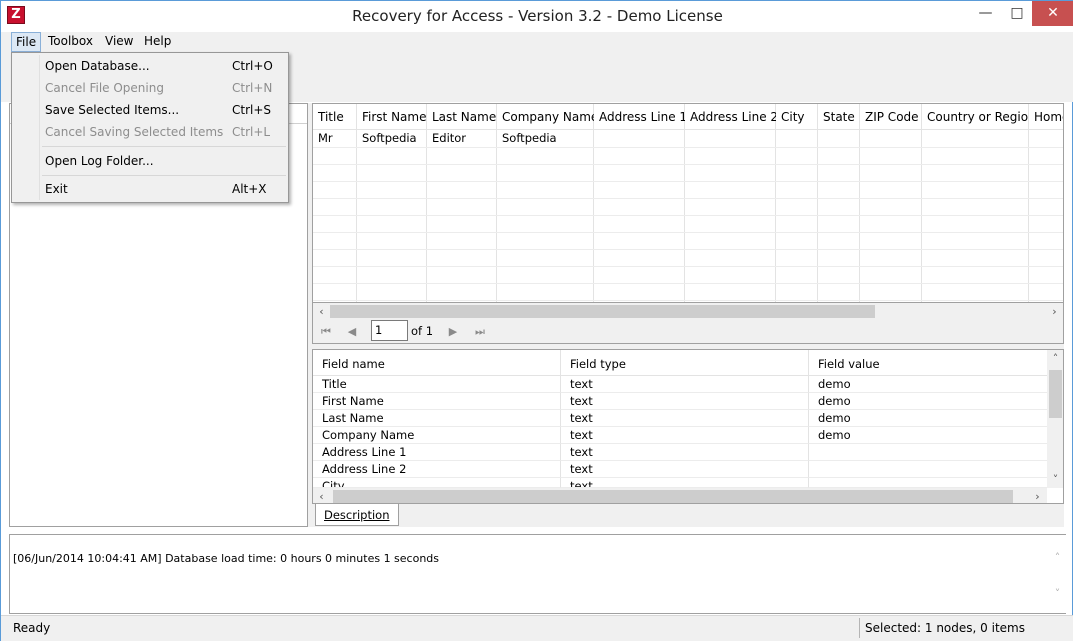 The height and width of the screenshot is (641, 1073). I want to click on column-header: State, so click(839, 117).